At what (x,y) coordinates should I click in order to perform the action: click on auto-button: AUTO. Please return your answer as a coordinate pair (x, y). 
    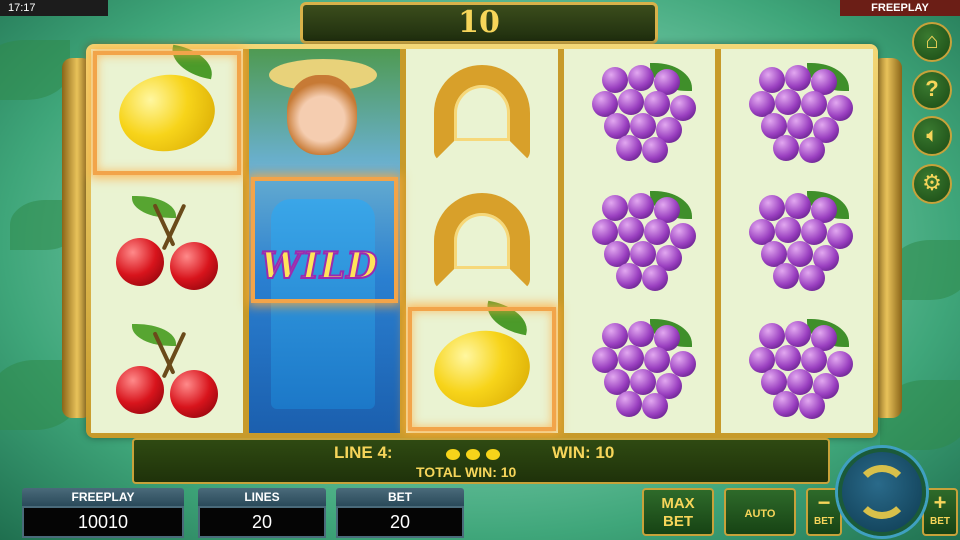
    Looking at the image, I should click on (760, 512).